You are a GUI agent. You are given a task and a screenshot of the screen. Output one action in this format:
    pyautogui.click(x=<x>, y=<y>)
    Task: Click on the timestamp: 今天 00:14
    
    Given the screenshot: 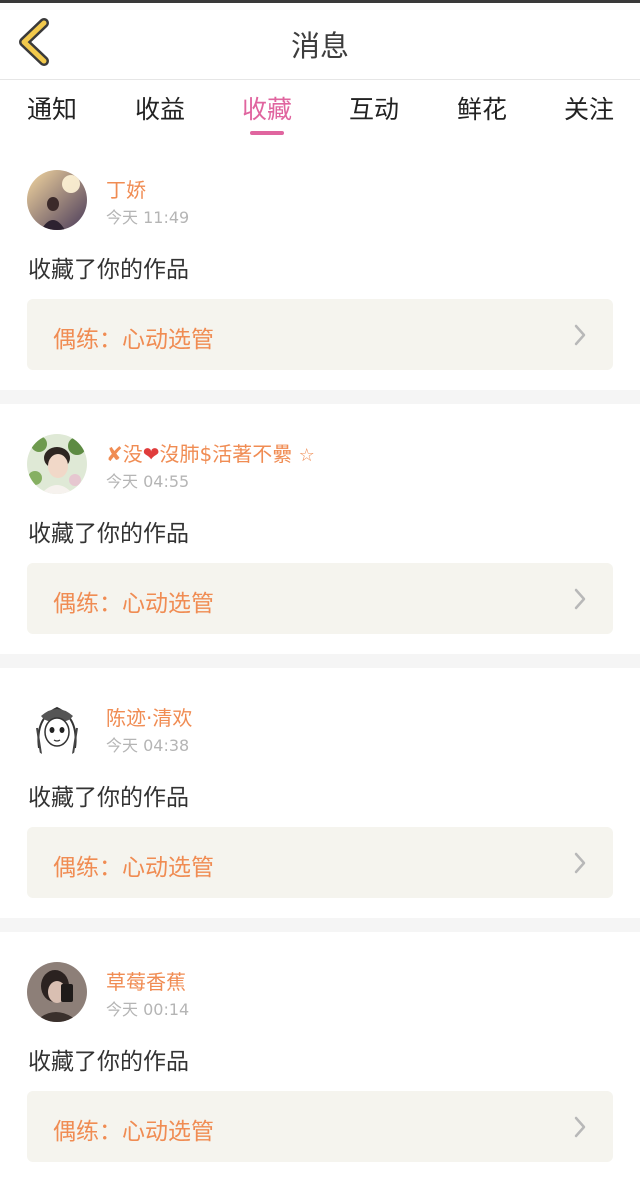 What is the action you would take?
    pyautogui.click(x=148, y=1009)
    